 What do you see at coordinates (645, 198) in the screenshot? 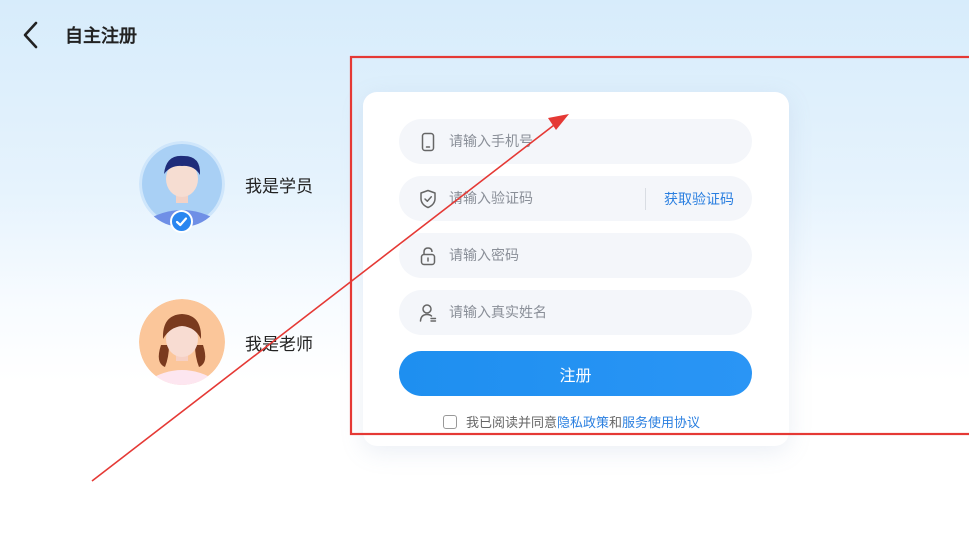
I see `code-divider` at bounding box center [645, 198].